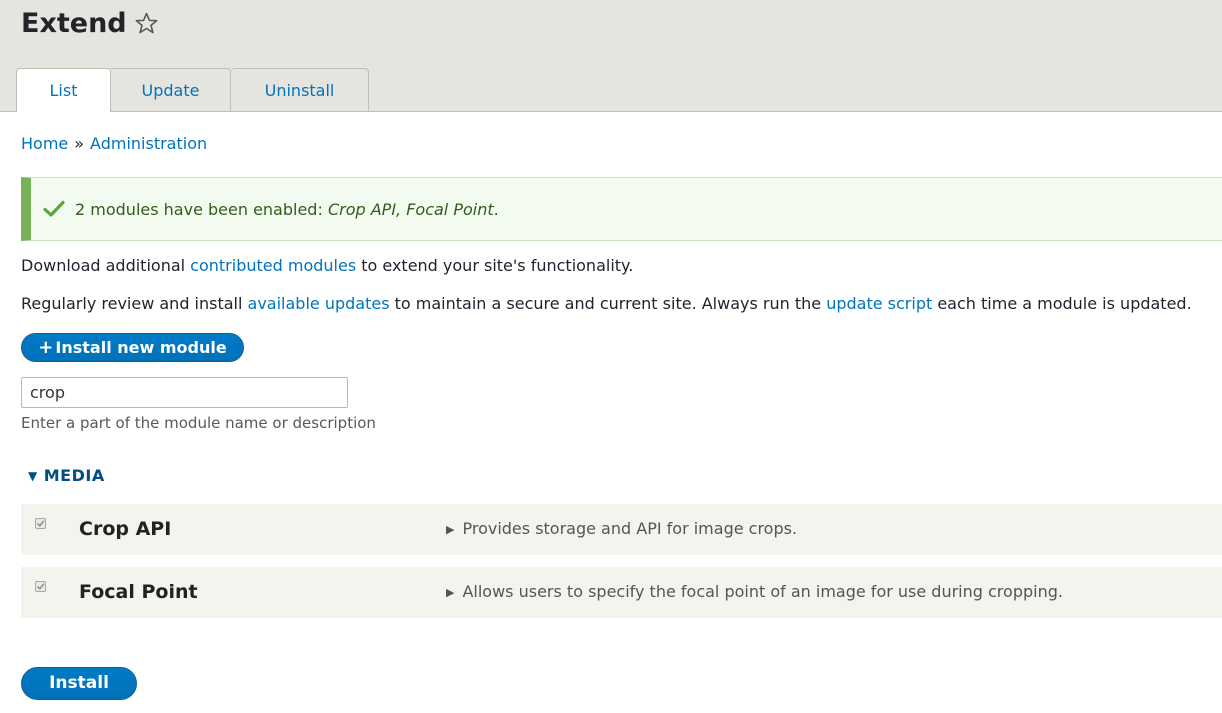 The image size is (1222, 713). I want to click on module-name: Focal Point, so click(138, 592).